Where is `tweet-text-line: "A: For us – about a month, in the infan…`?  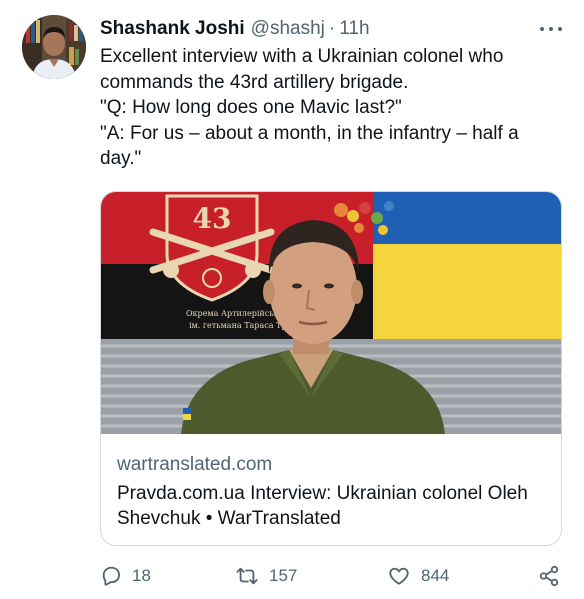 tweet-text-line: "A: For us – about a month, in the infan… is located at coordinates (312, 146).